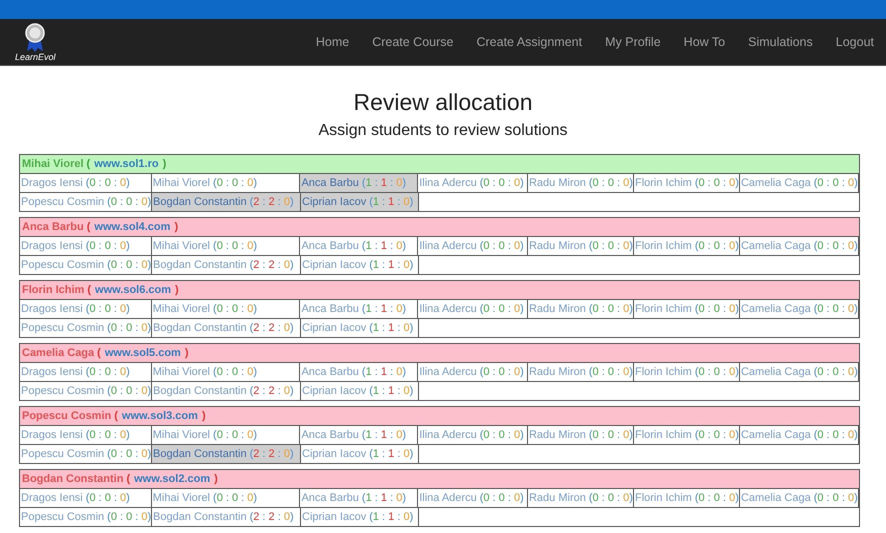 This screenshot has width=886, height=533. I want to click on solution-link: www.sol6.com, so click(133, 290).